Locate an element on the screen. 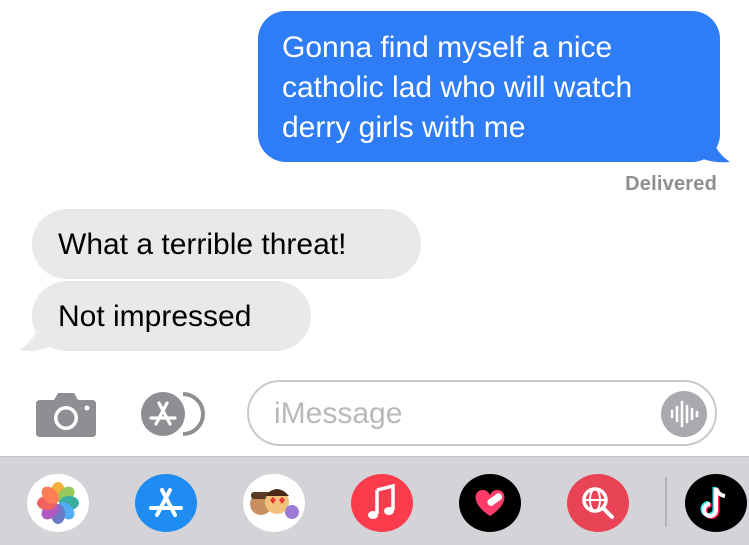  received-message-bubble: What a terrible threat! is located at coordinates (226, 244).